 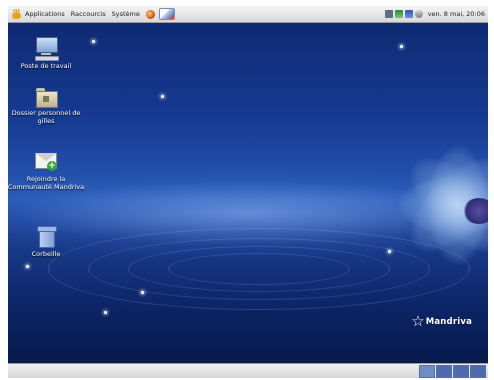 What do you see at coordinates (46, 183) in the screenshot?
I see `desktop-icon-label: Rejoindre la Communauté Mandriva` at bounding box center [46, 183].